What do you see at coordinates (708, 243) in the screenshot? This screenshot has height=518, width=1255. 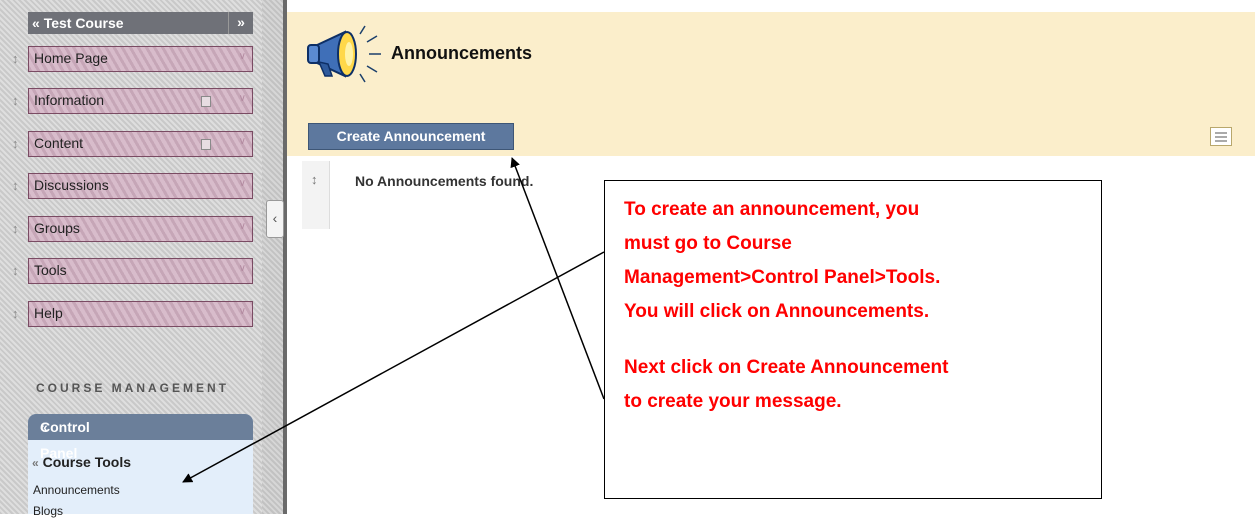 I see `callout-line: must go to Course` at bounding box center [708, 243].